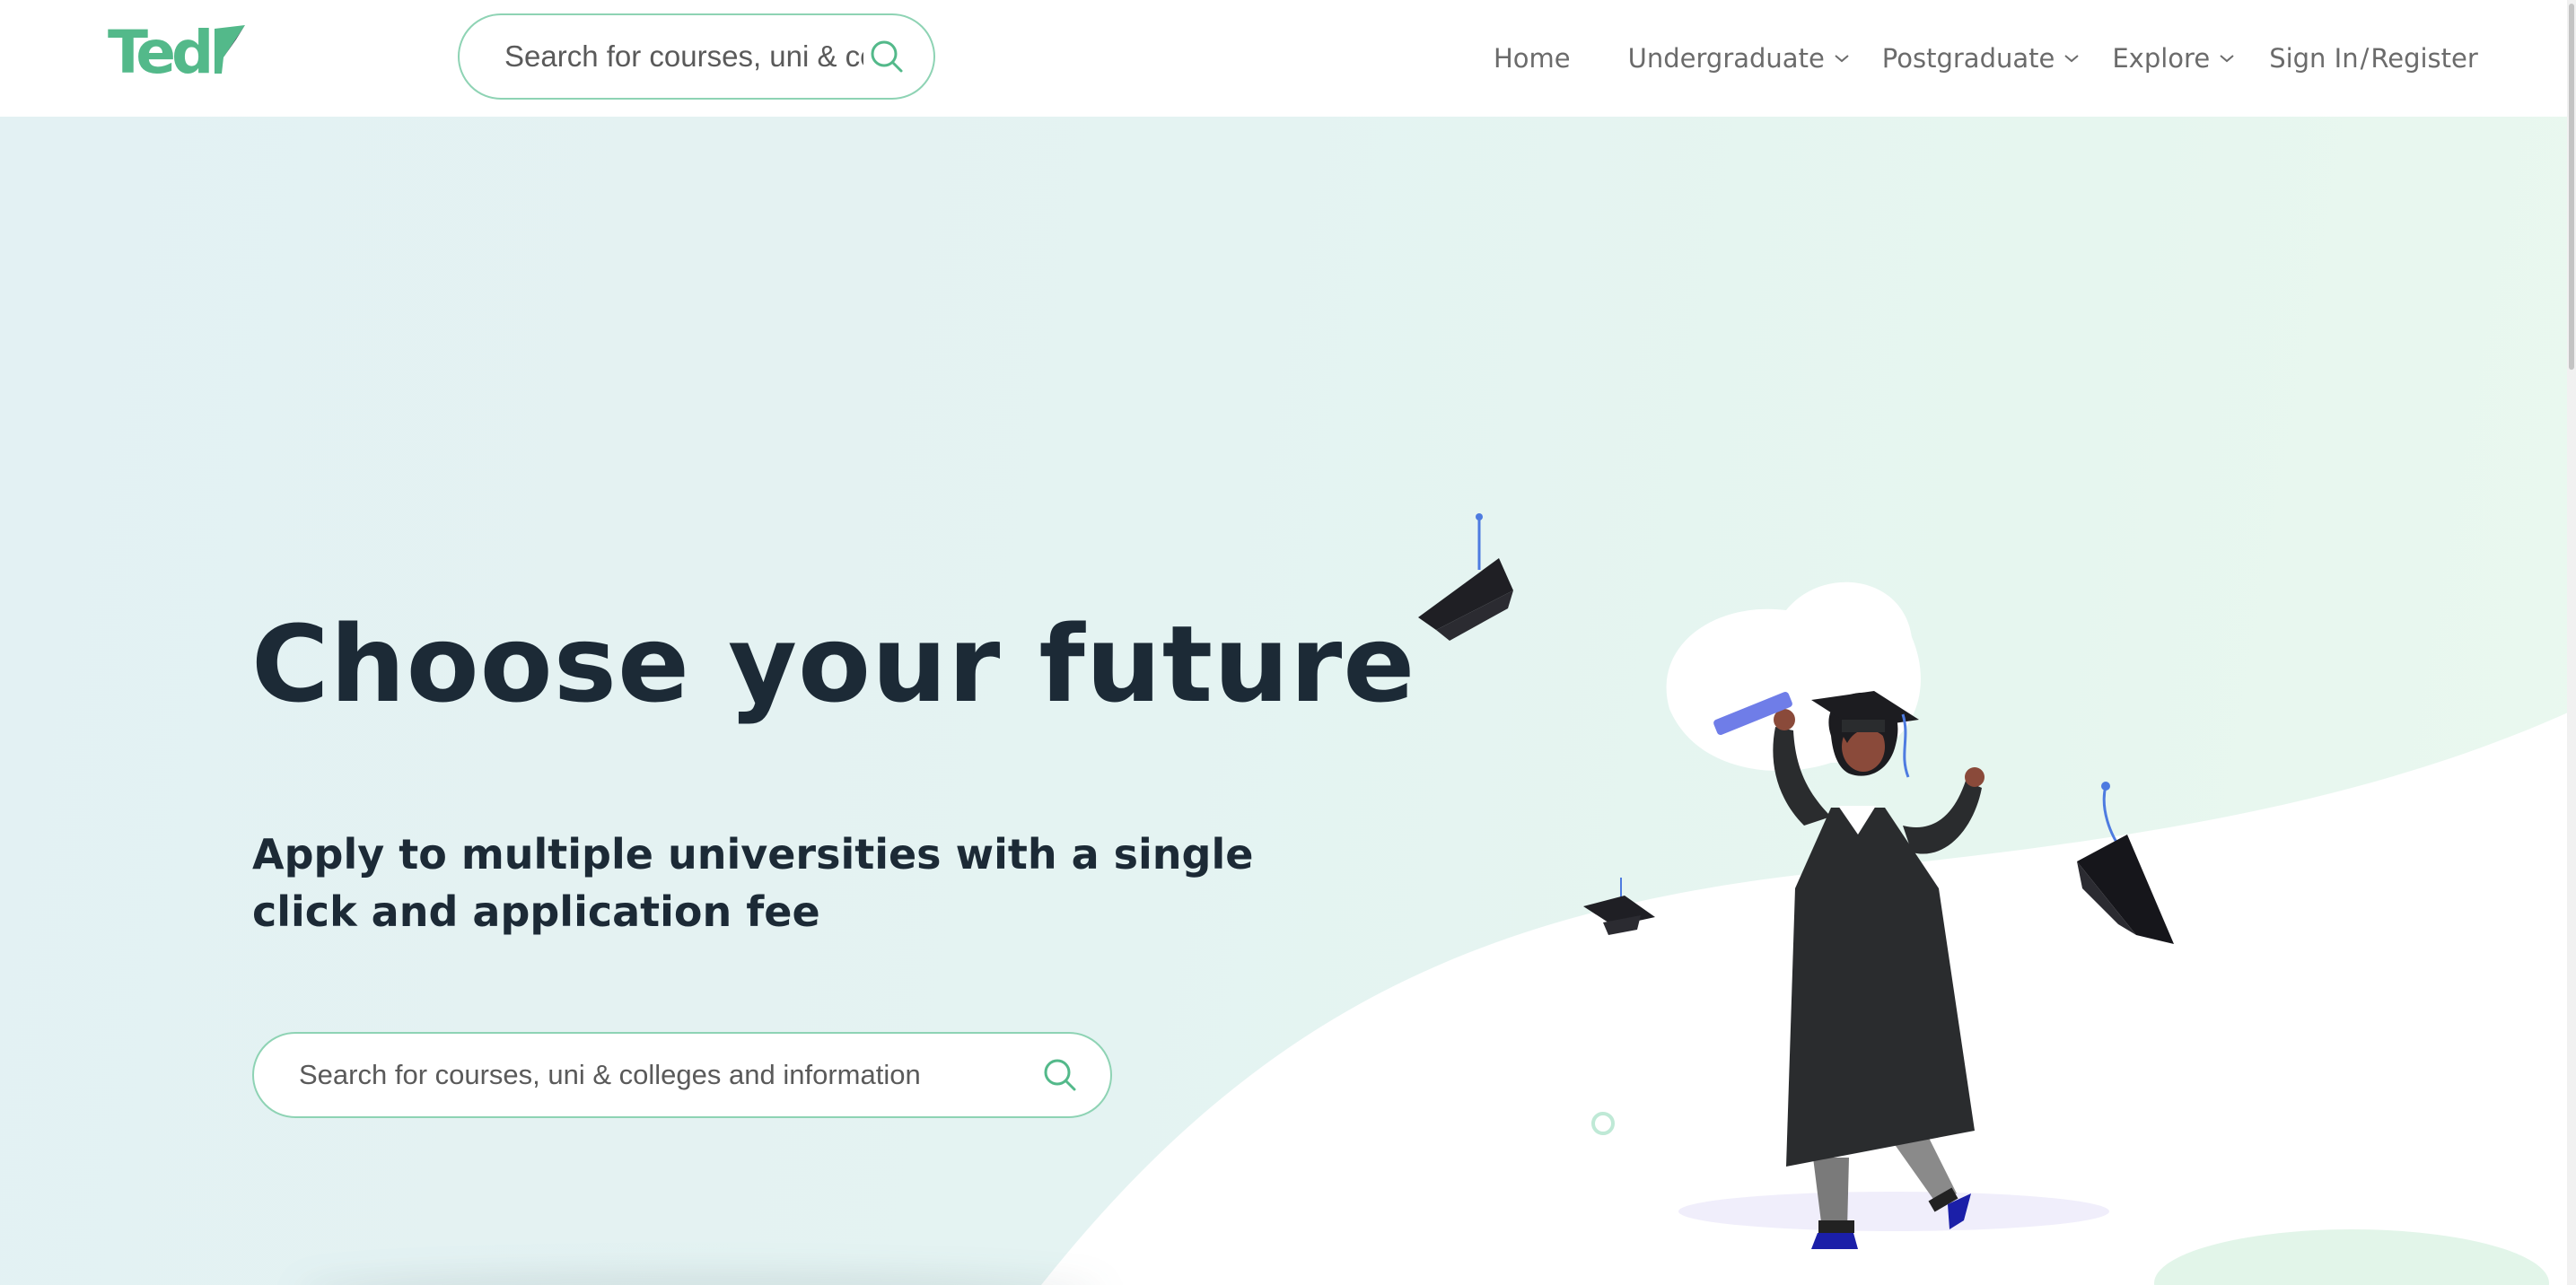 This screenshot has width=2576, height=1285. What do you see at coordinates (1849, 970) in the screenshot?
I see `graduate-figure` at bounding box center [1849, 970].